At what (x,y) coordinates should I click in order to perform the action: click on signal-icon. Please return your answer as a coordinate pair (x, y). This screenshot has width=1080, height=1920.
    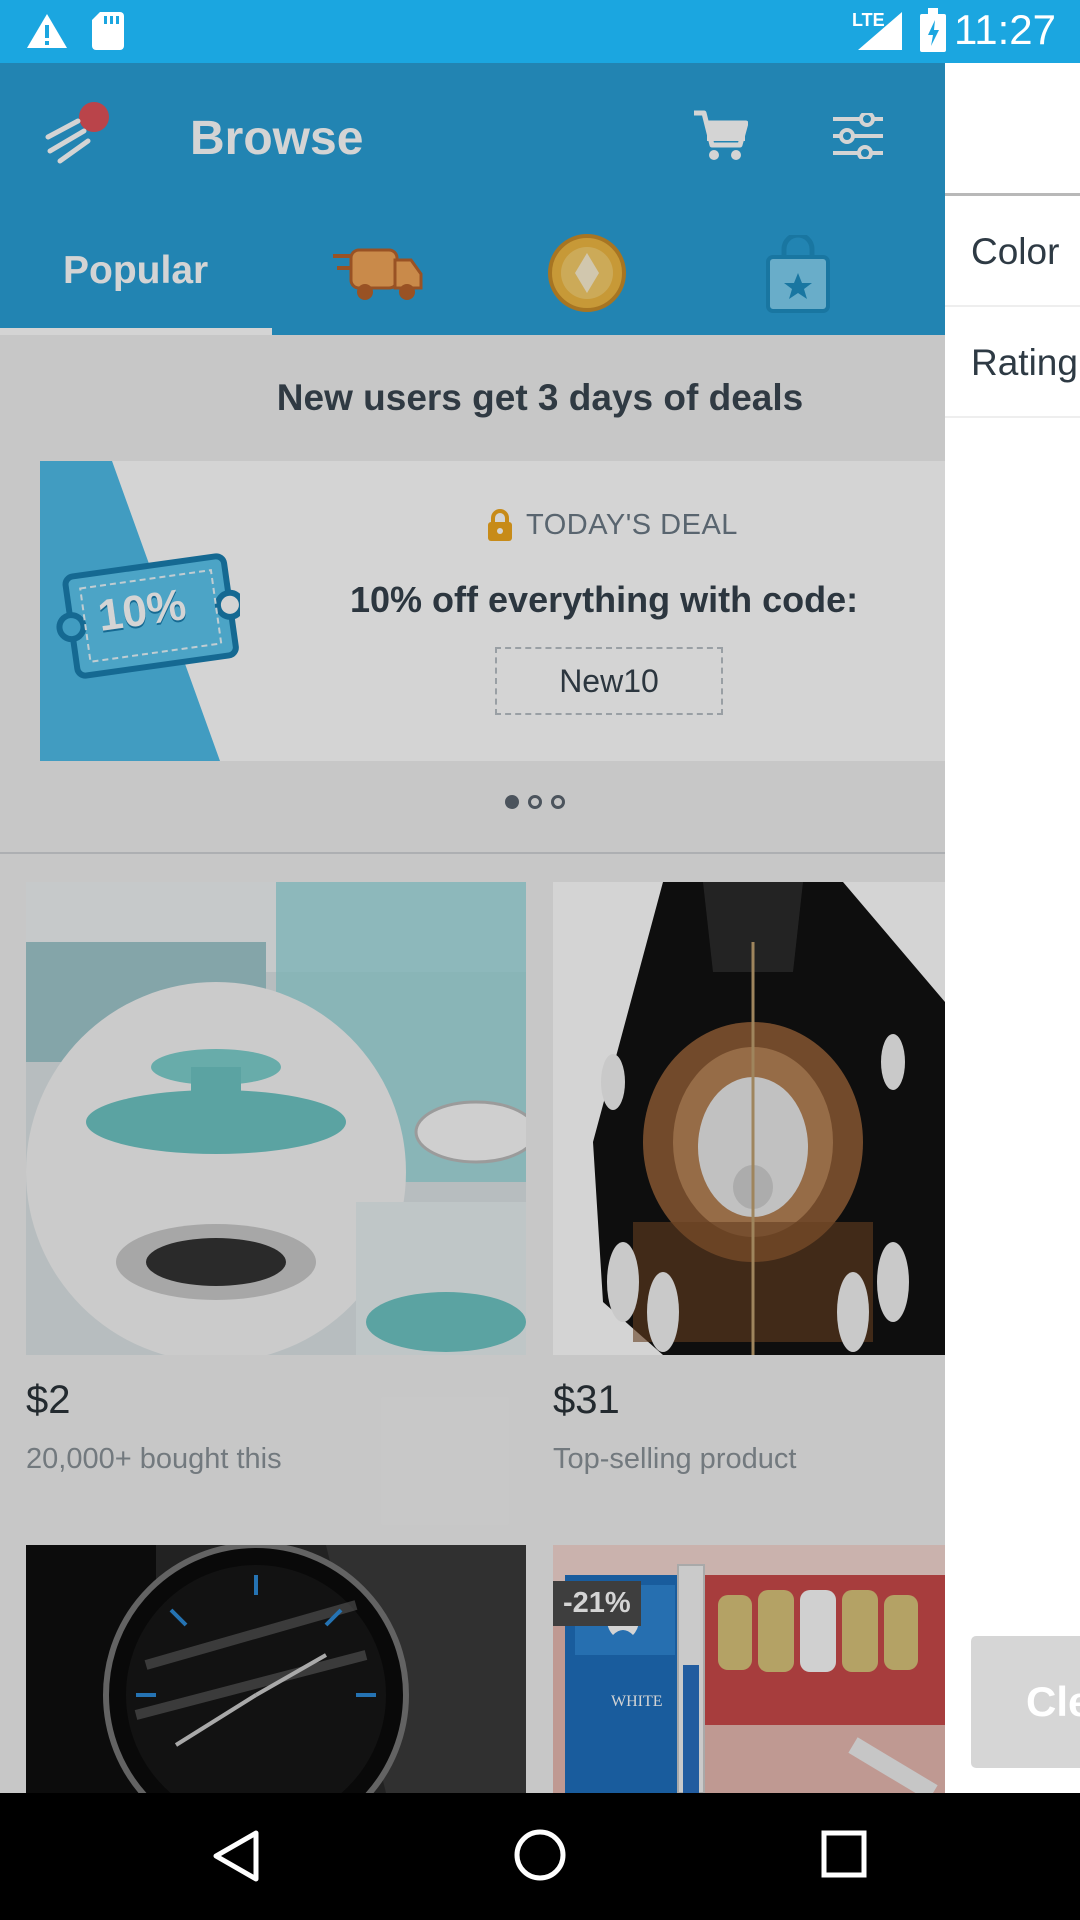
    Looking at the image, I should click on (880, 31).